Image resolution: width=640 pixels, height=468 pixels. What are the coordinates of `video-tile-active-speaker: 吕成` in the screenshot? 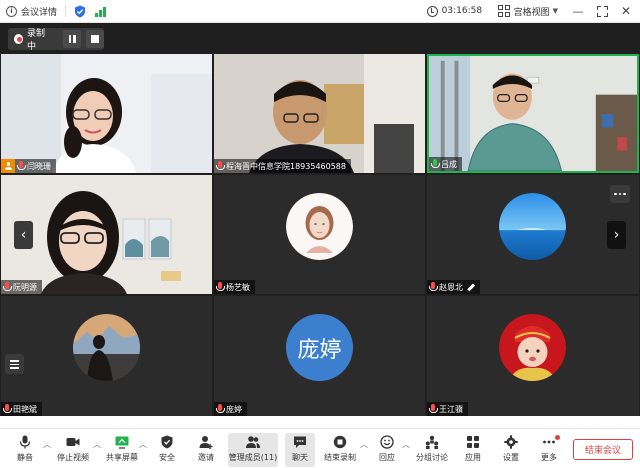 It's located at (533, 113).